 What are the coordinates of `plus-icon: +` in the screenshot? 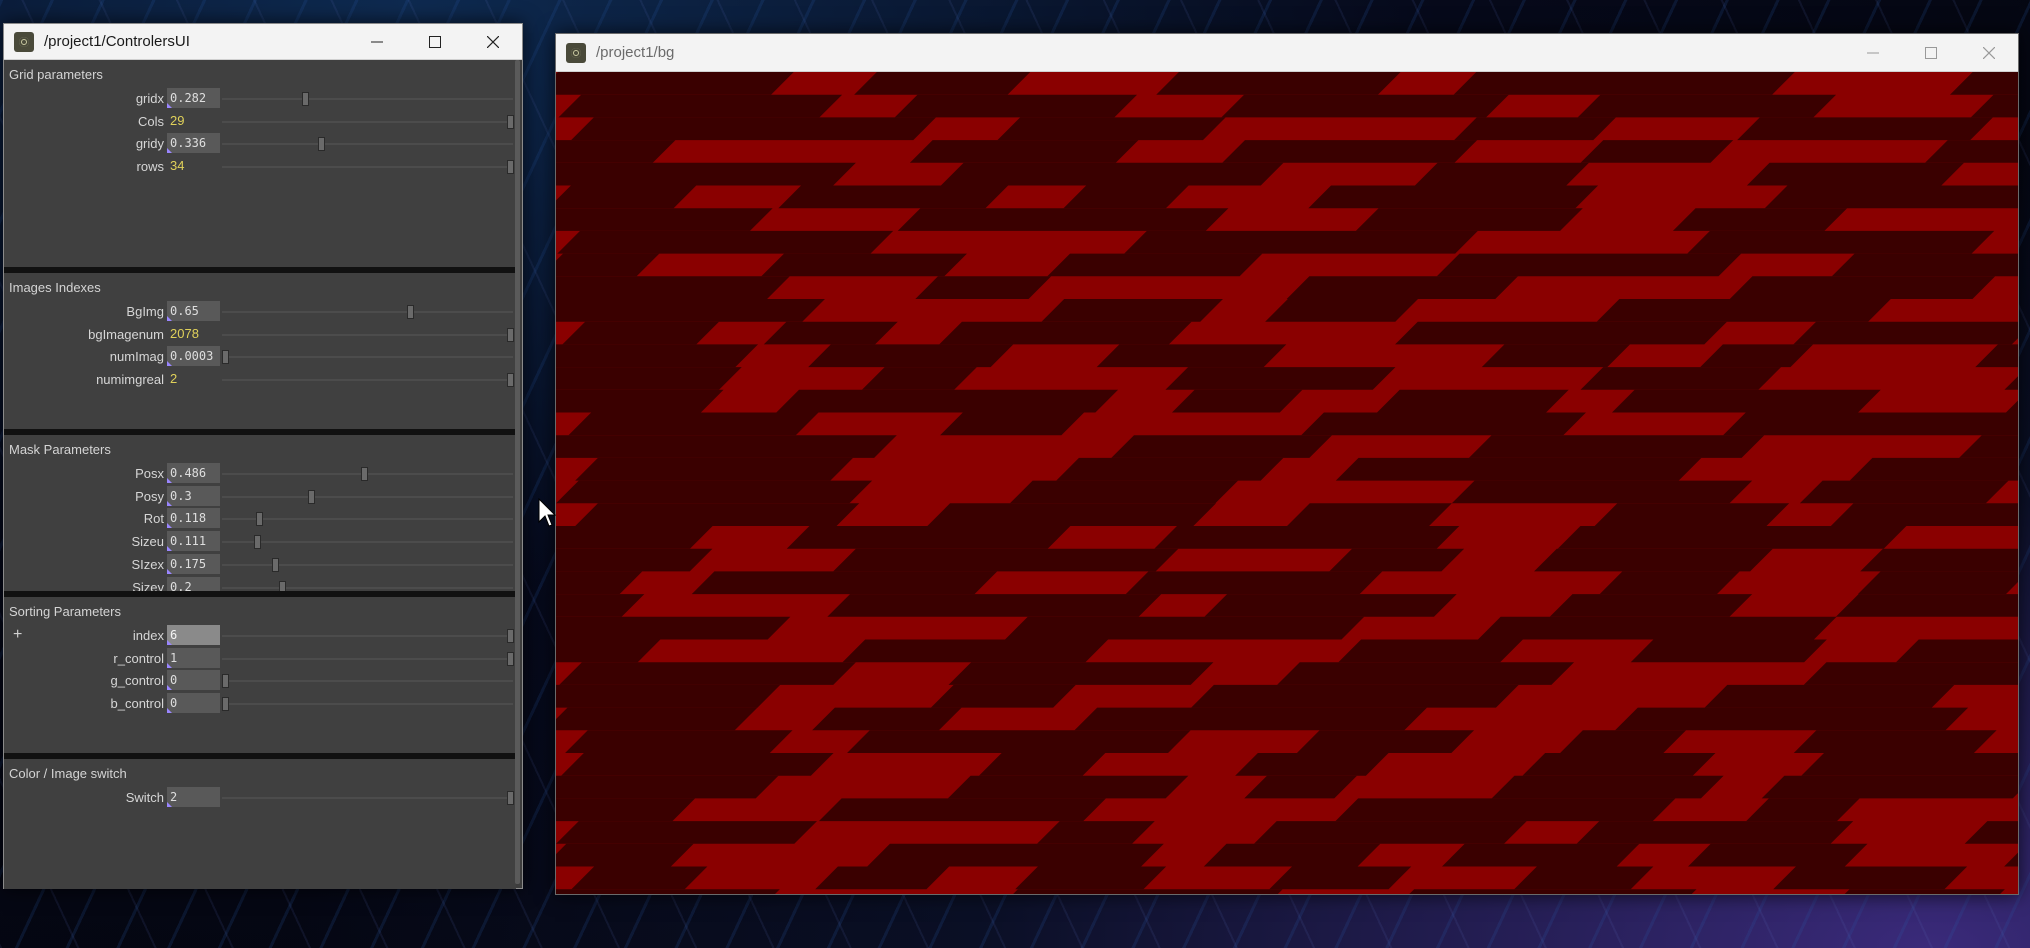 It's located at (17, 635).